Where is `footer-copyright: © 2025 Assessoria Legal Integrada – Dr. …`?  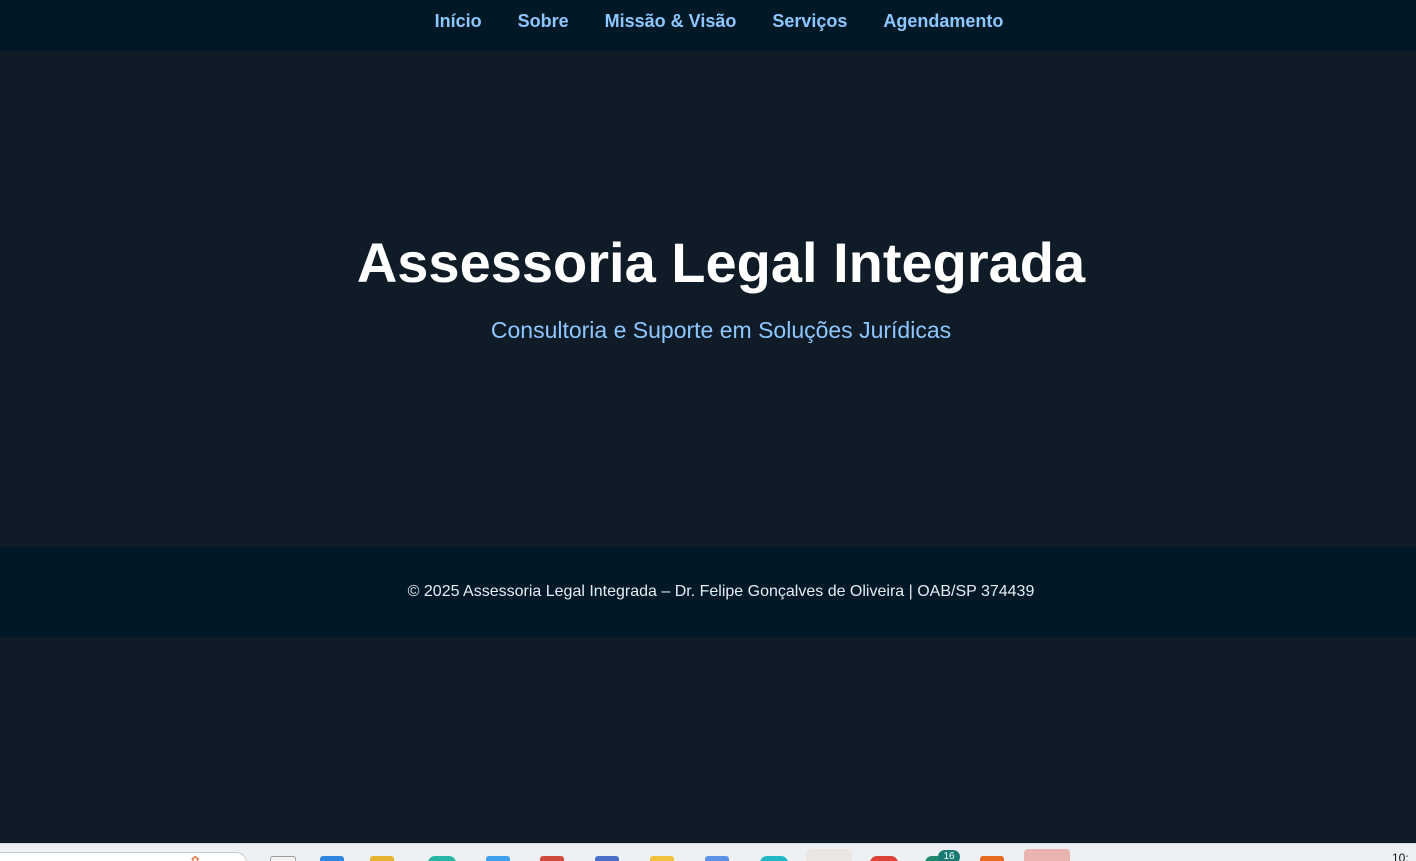
footer-copyright: © 2025 Assessoria Legal Integrada – Dr. … is located at coordinates (721, 591).